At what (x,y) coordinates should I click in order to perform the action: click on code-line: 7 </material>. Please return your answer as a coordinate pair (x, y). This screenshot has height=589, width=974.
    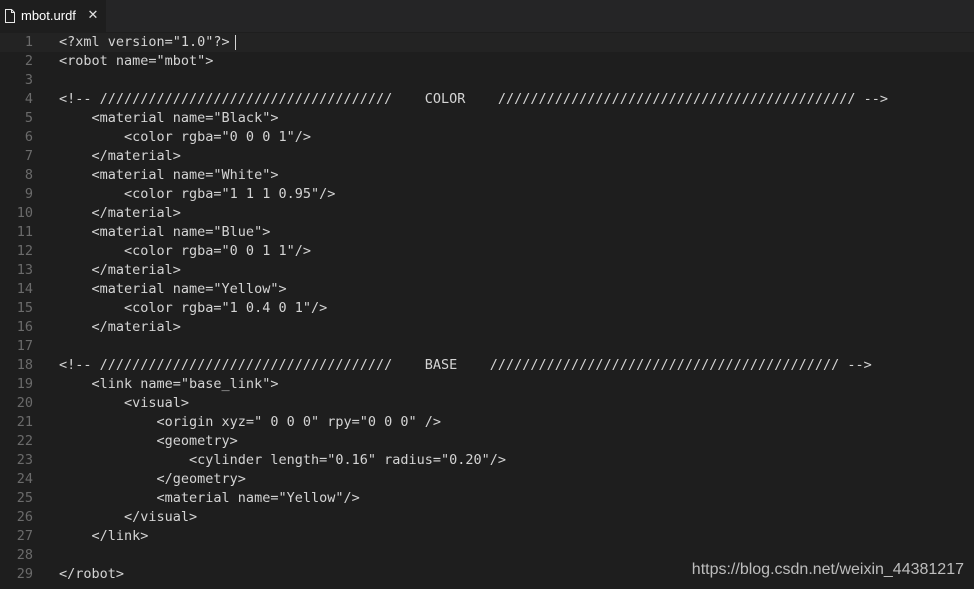
    Looking at the image, I should click on (487, 156).